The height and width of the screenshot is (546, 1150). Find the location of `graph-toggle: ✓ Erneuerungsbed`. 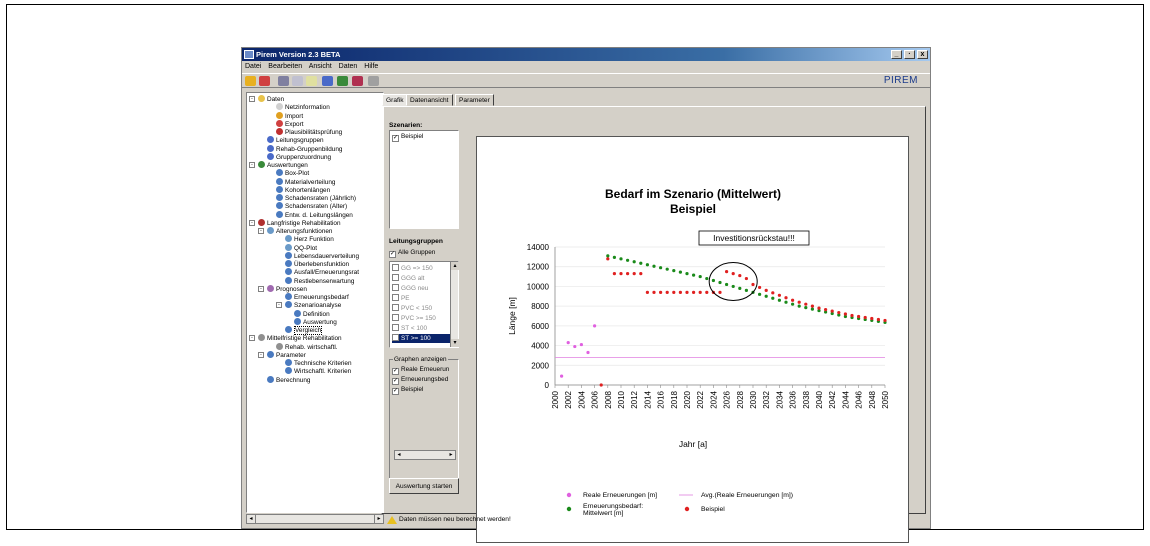

graph-toggle: ✓ Erneuerungsbed is located at coordinates (420, 380).